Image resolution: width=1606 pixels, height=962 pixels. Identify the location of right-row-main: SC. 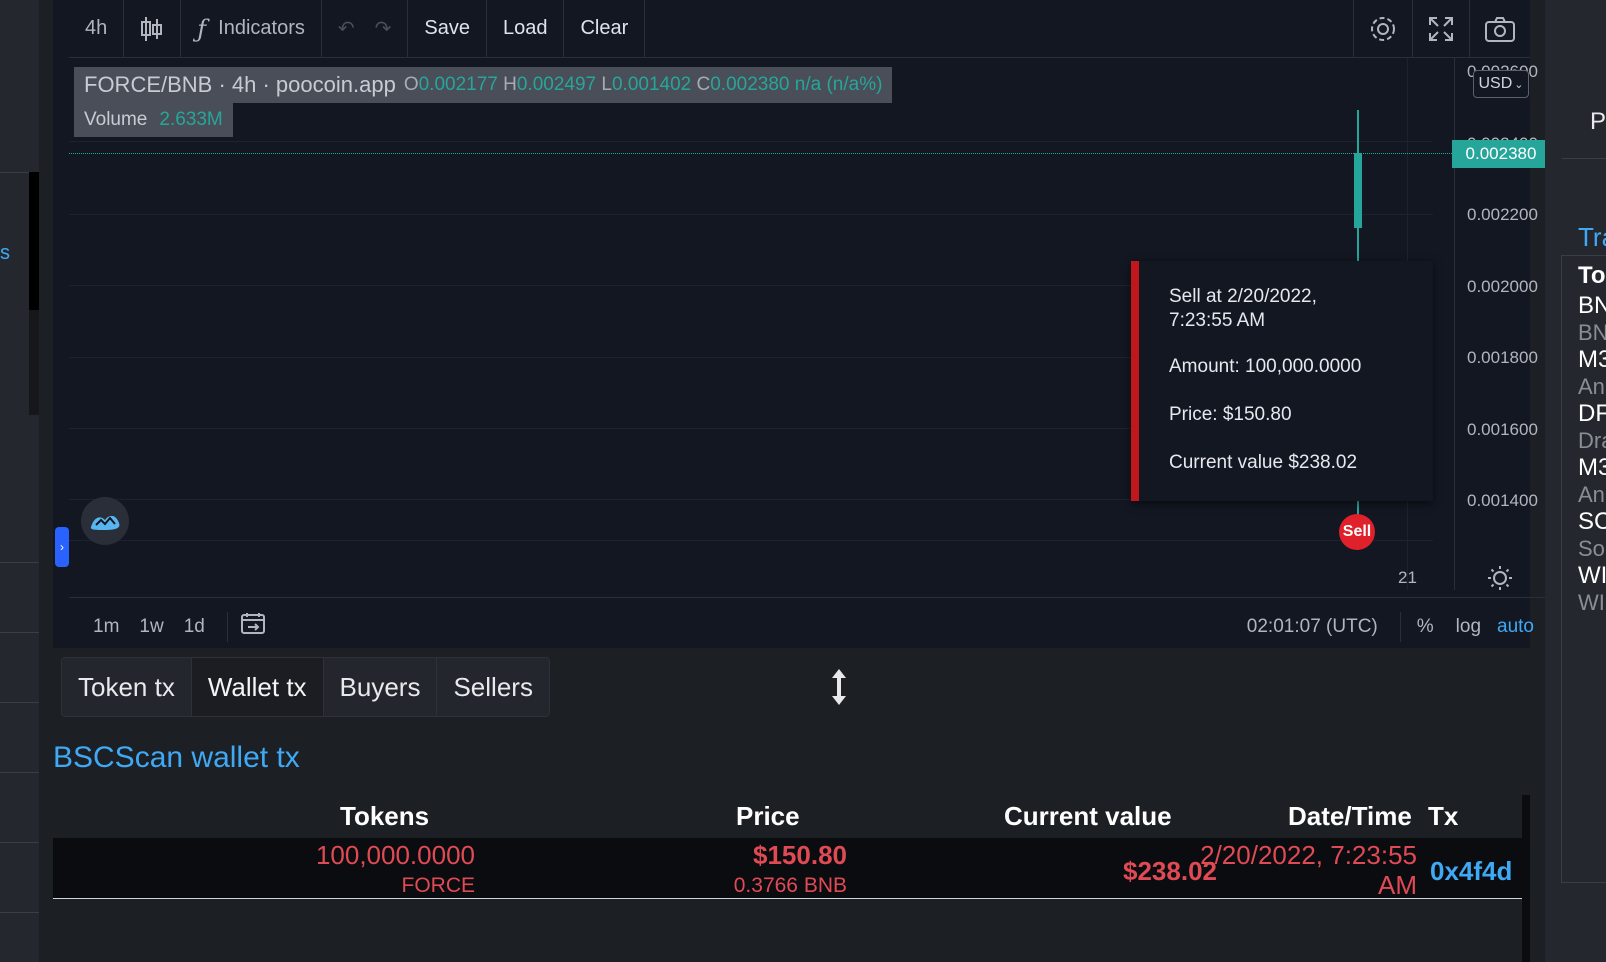
(1592, 522).